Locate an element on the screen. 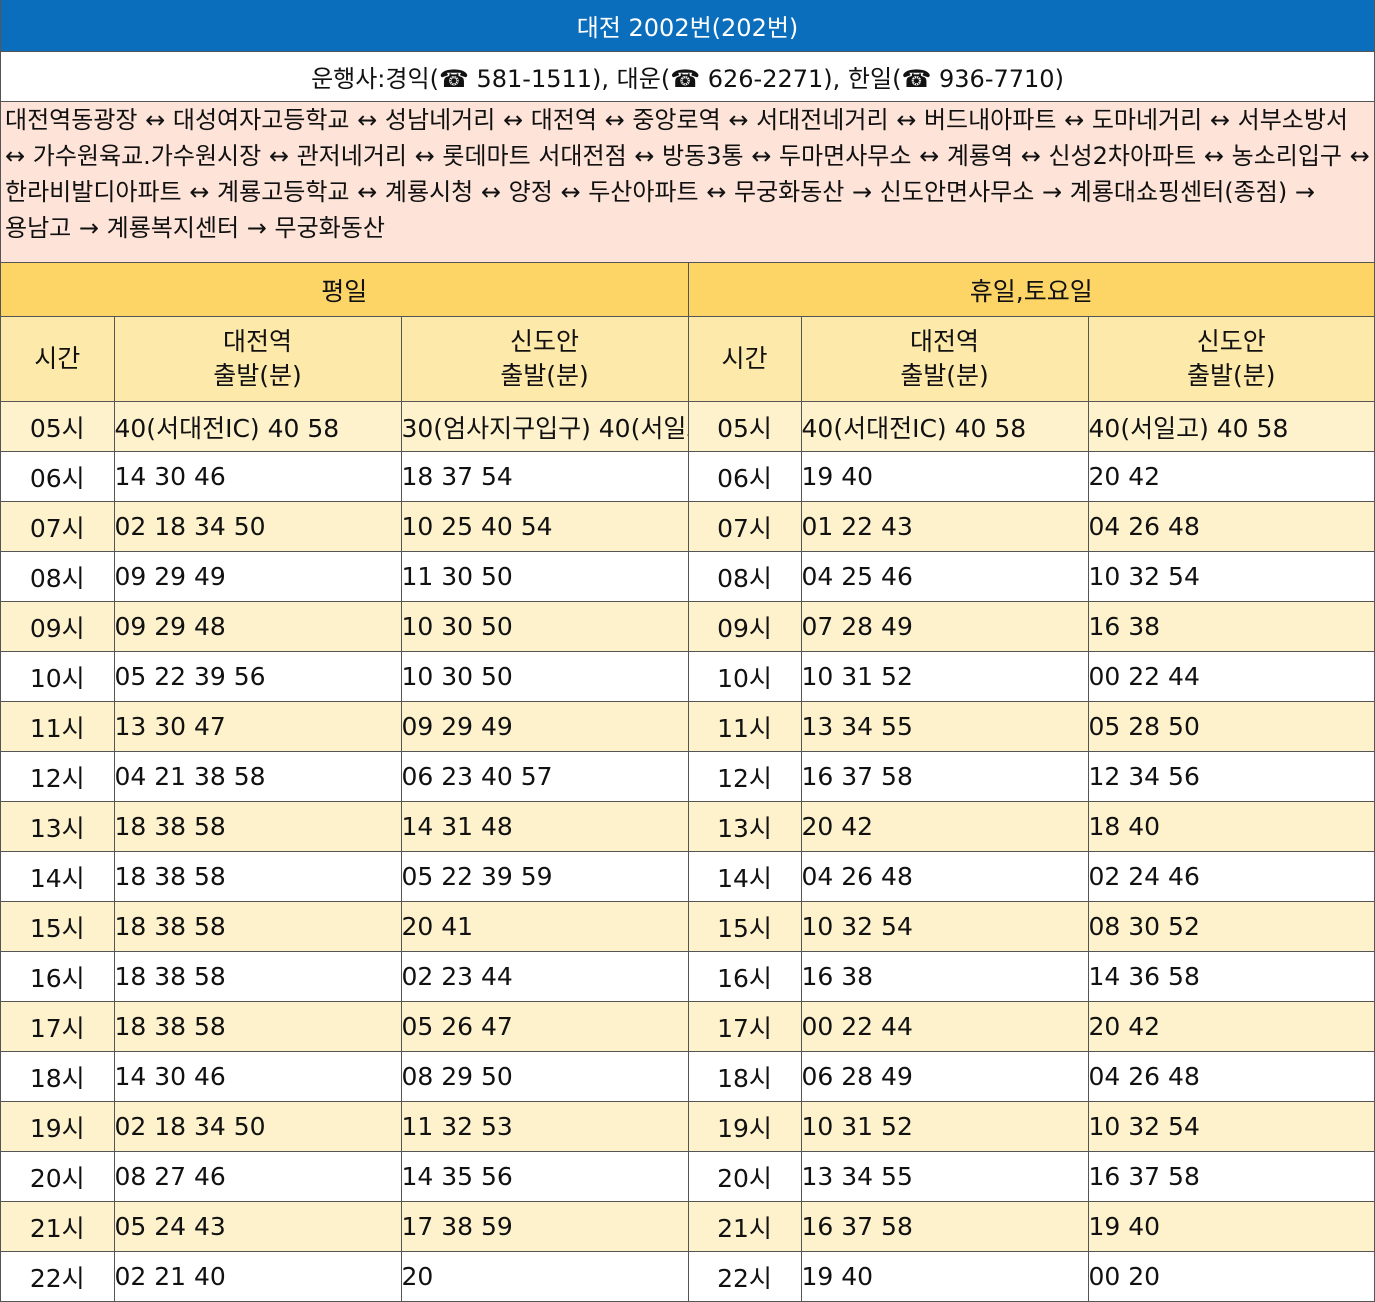 This screenshot has width=1375, height=1302. route-stop: 계룡역 is located at coordinates (980, 156).